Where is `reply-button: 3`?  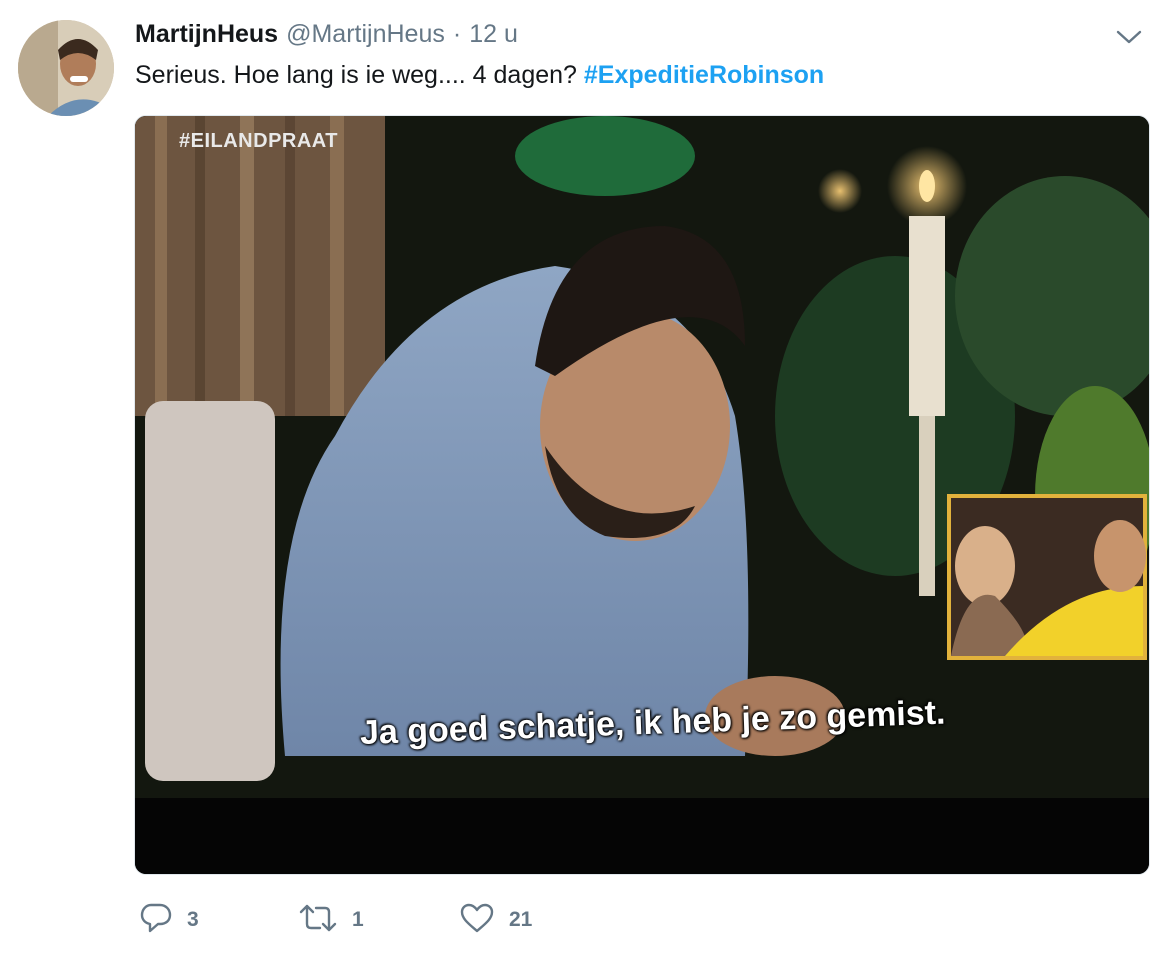
reply-button: 3 is located at coordinates (169, 920).